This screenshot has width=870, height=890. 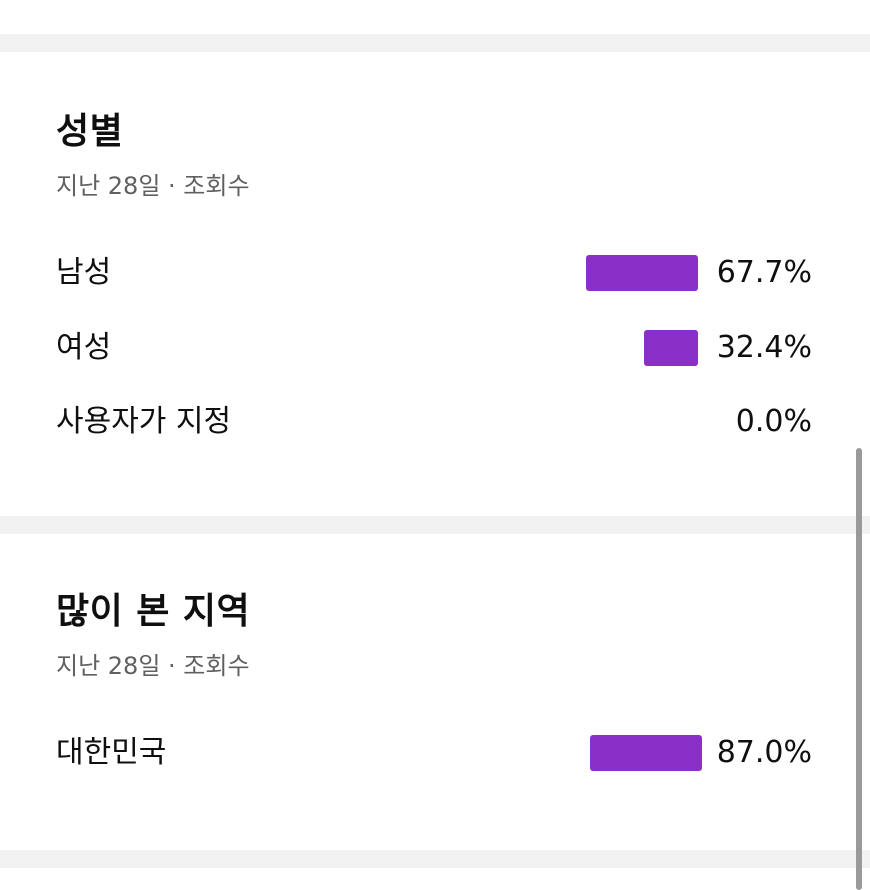 I want to click on gender-row-male: 남성 67.7%, so click(x=435, y=273).